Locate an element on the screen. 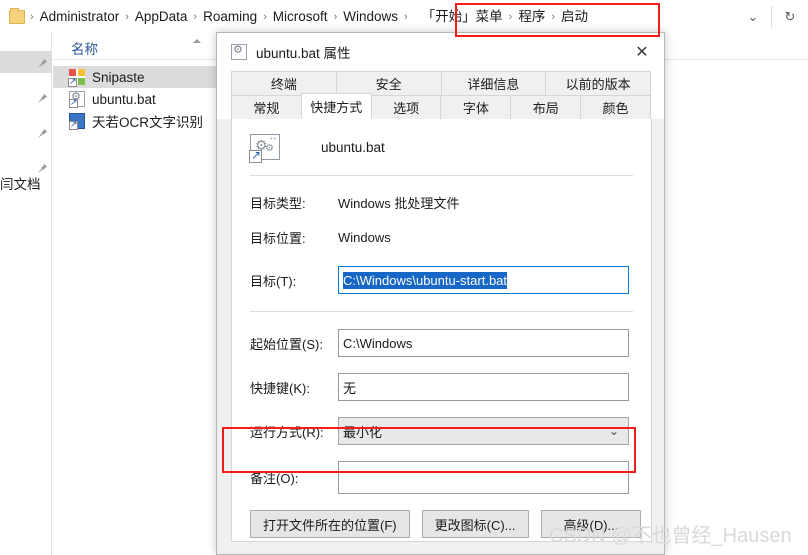 This screenshot has height=555, width=808. breadcrumb-item-windows: Windows is located at coordinates (370, 17).